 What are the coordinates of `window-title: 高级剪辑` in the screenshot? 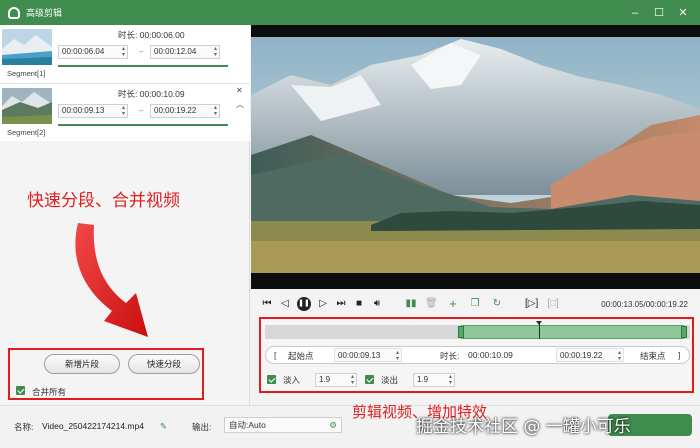 It's located at (44, 13).